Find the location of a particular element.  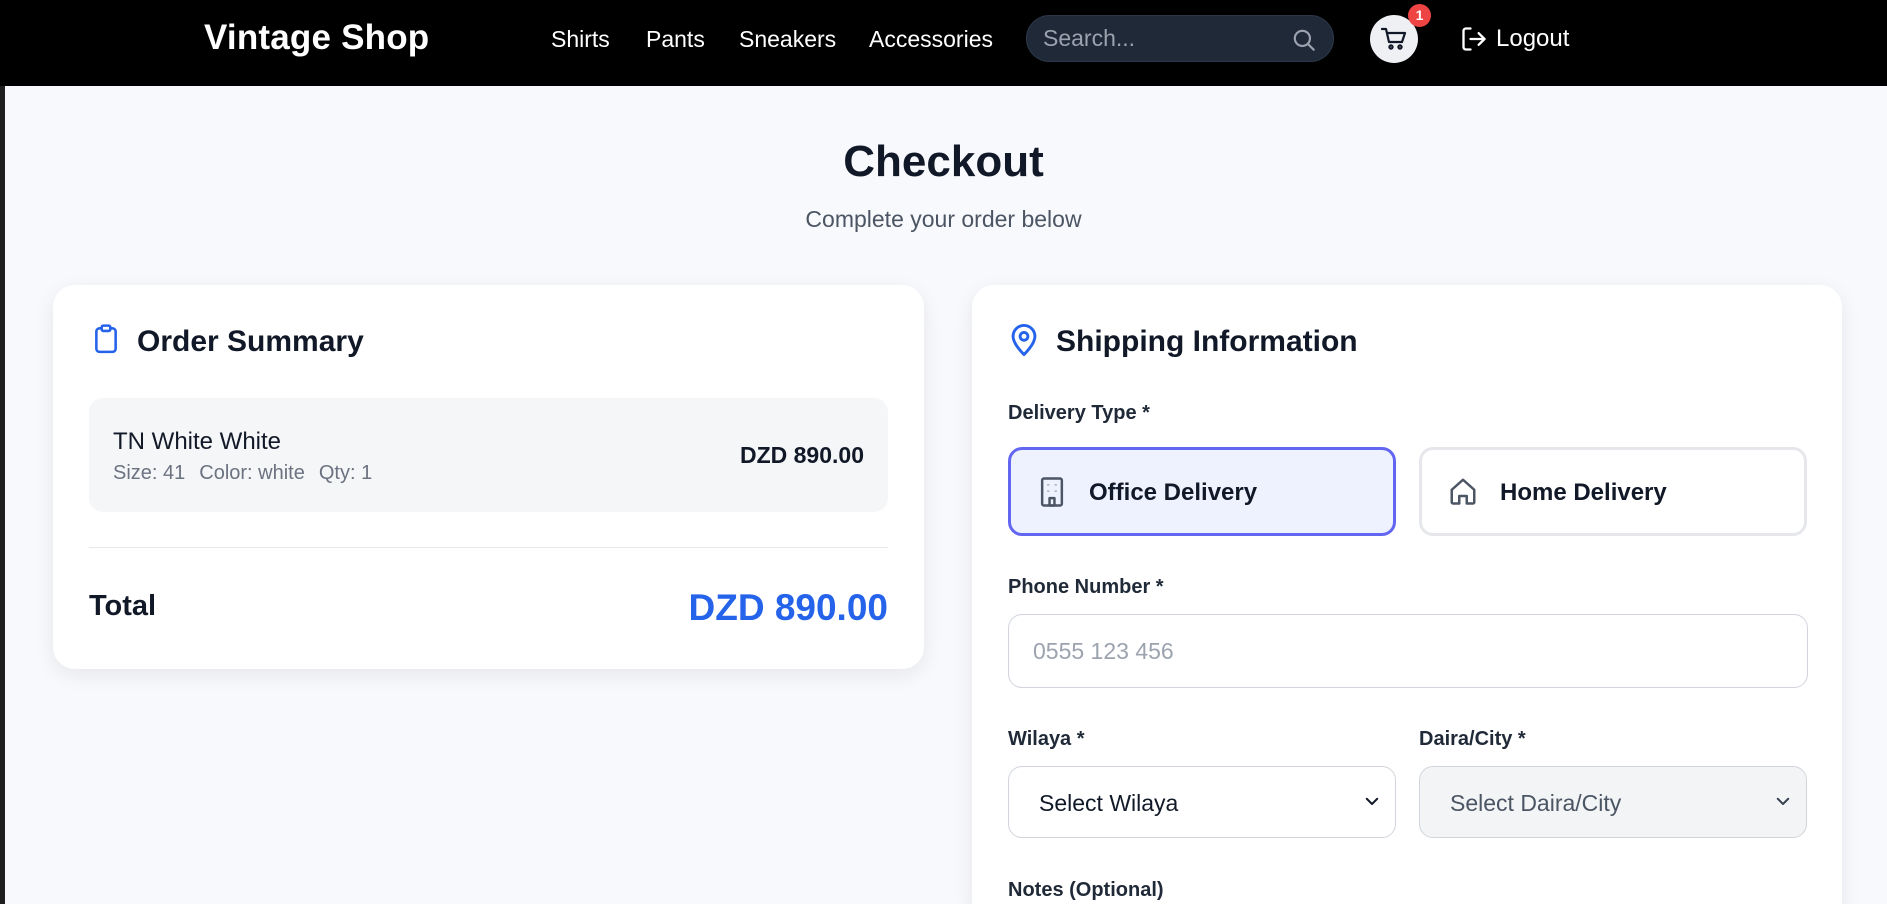

item-size: Size: 41 is located at coordinates (149, 473).